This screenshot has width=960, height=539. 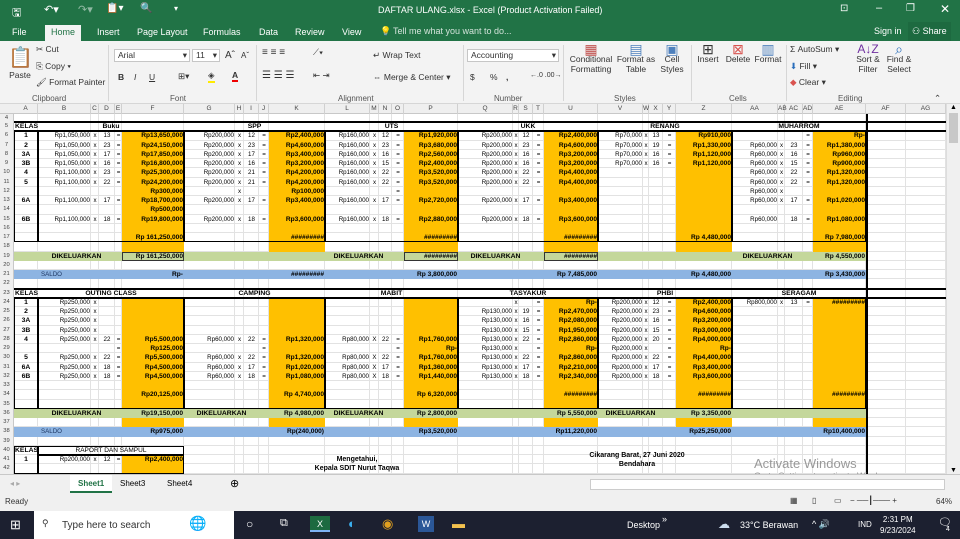 What do you see at coordinates (873, 500) in the screenshot?
I see `zoom-slider: − ──┃─── +` at bounding box center [873, 500].